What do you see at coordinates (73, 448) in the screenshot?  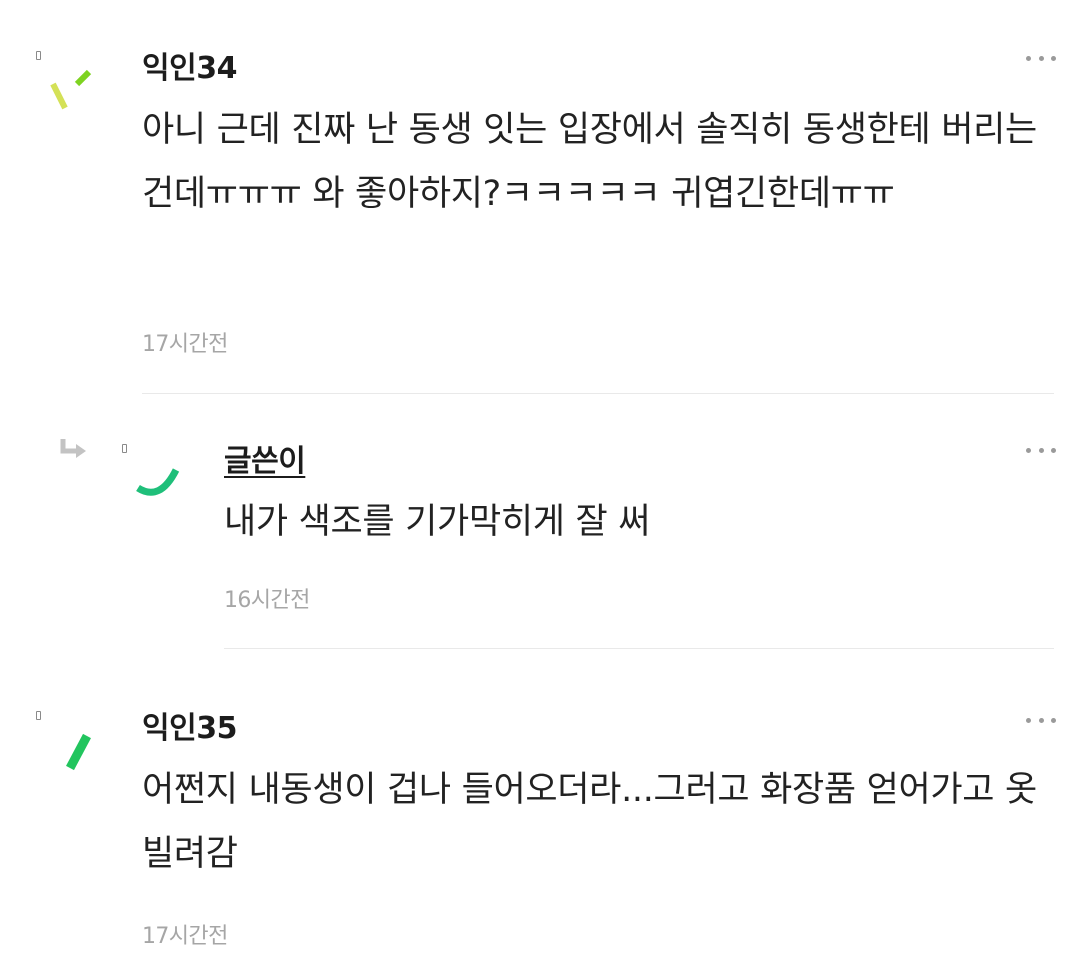 I see `reply-arrow-icon` at bounding box center [73, 448].